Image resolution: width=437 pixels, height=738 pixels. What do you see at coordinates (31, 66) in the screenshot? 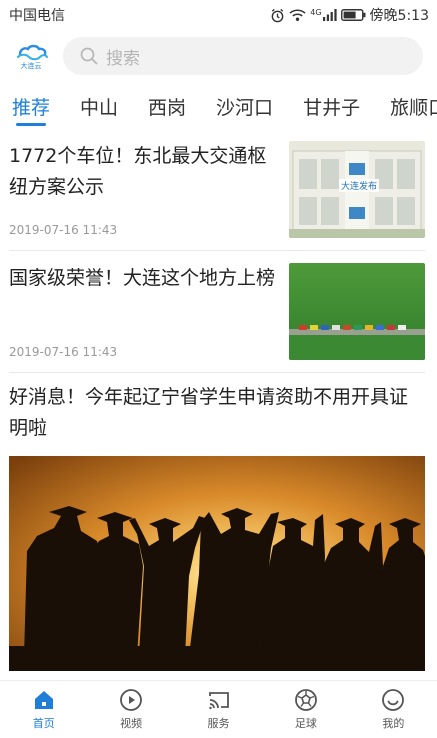
I see `logo-text: 大连云` at bounding box center [31, 66].